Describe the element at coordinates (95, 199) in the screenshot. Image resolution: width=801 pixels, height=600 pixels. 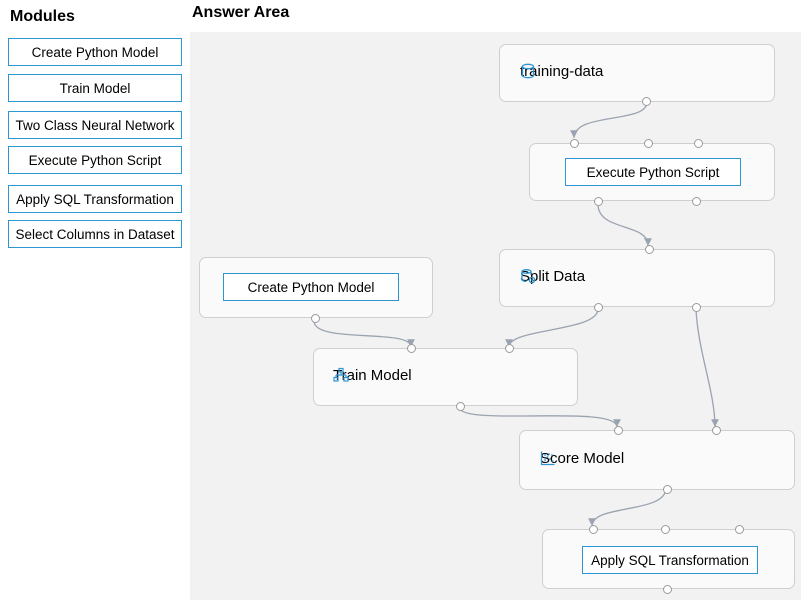
I see `module-apply-sql-transformation: Apply SQL Transformation` at that location.